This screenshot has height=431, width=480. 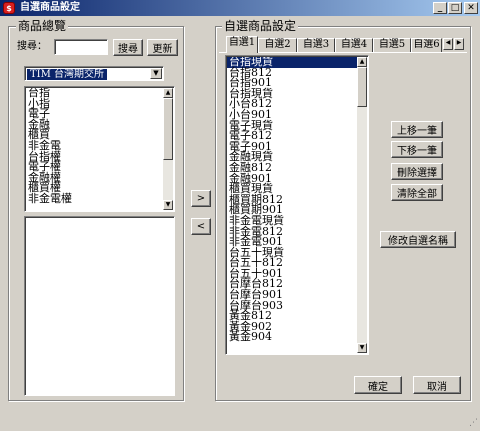 I want to click on move-up-button: 上移一筆, so click(x=417, y=129).